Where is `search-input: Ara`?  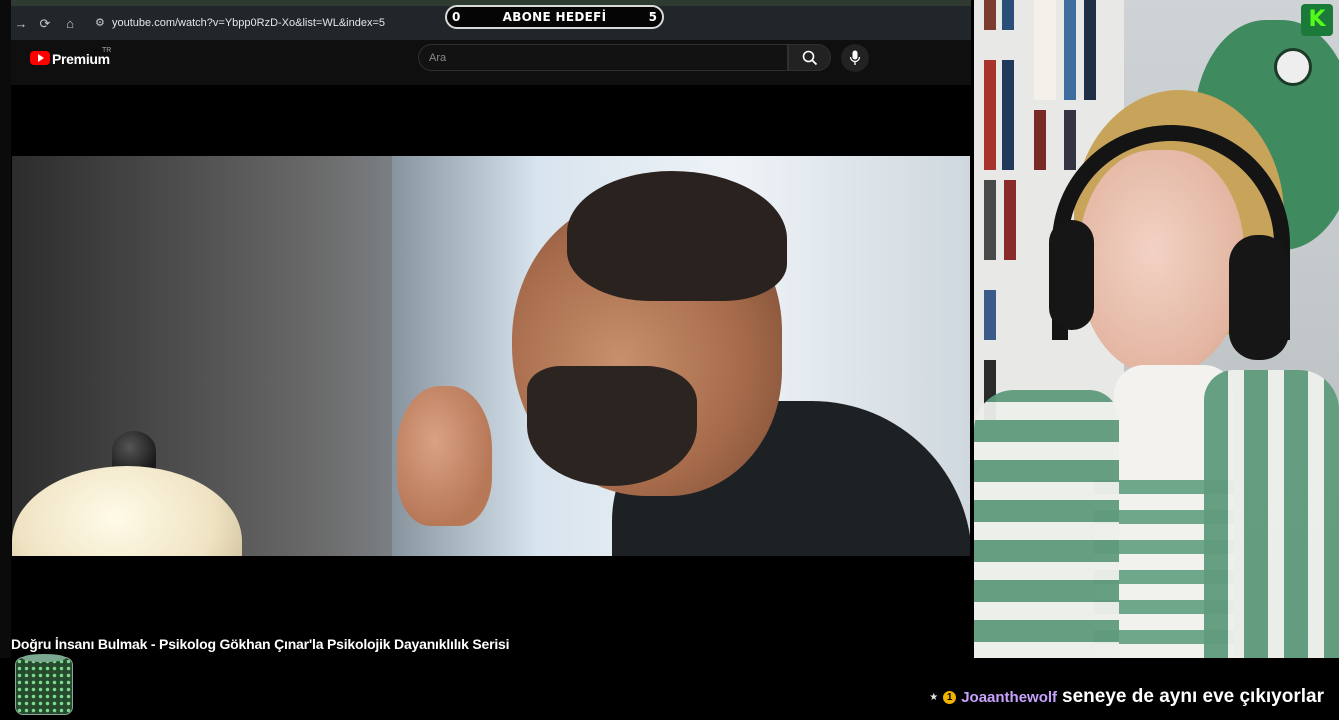 search-input: Ara is located at coordinates (603, 57).